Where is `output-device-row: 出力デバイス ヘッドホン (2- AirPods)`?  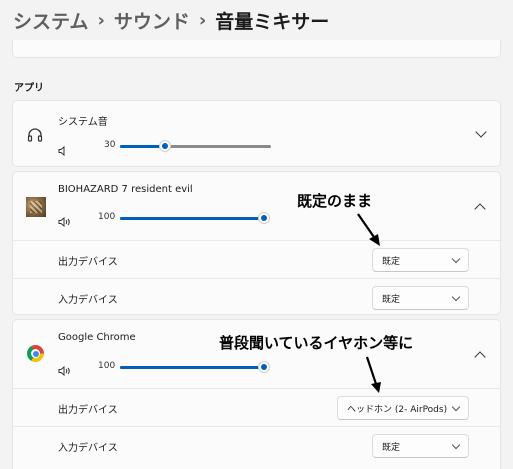
output-device-row: 出力デバイス ヘッドホン (2- AirPods) is located at coordinates (256, 407).